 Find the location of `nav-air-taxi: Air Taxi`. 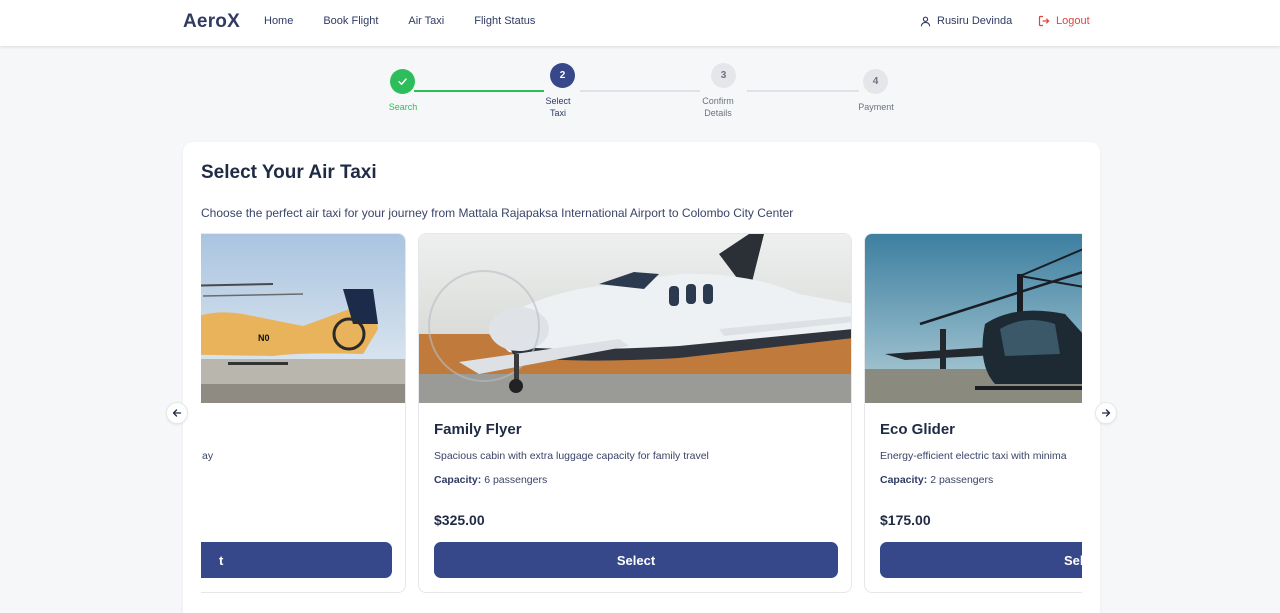

nav-air-taxi: Air Taxi is located at coordinates (426, 21).